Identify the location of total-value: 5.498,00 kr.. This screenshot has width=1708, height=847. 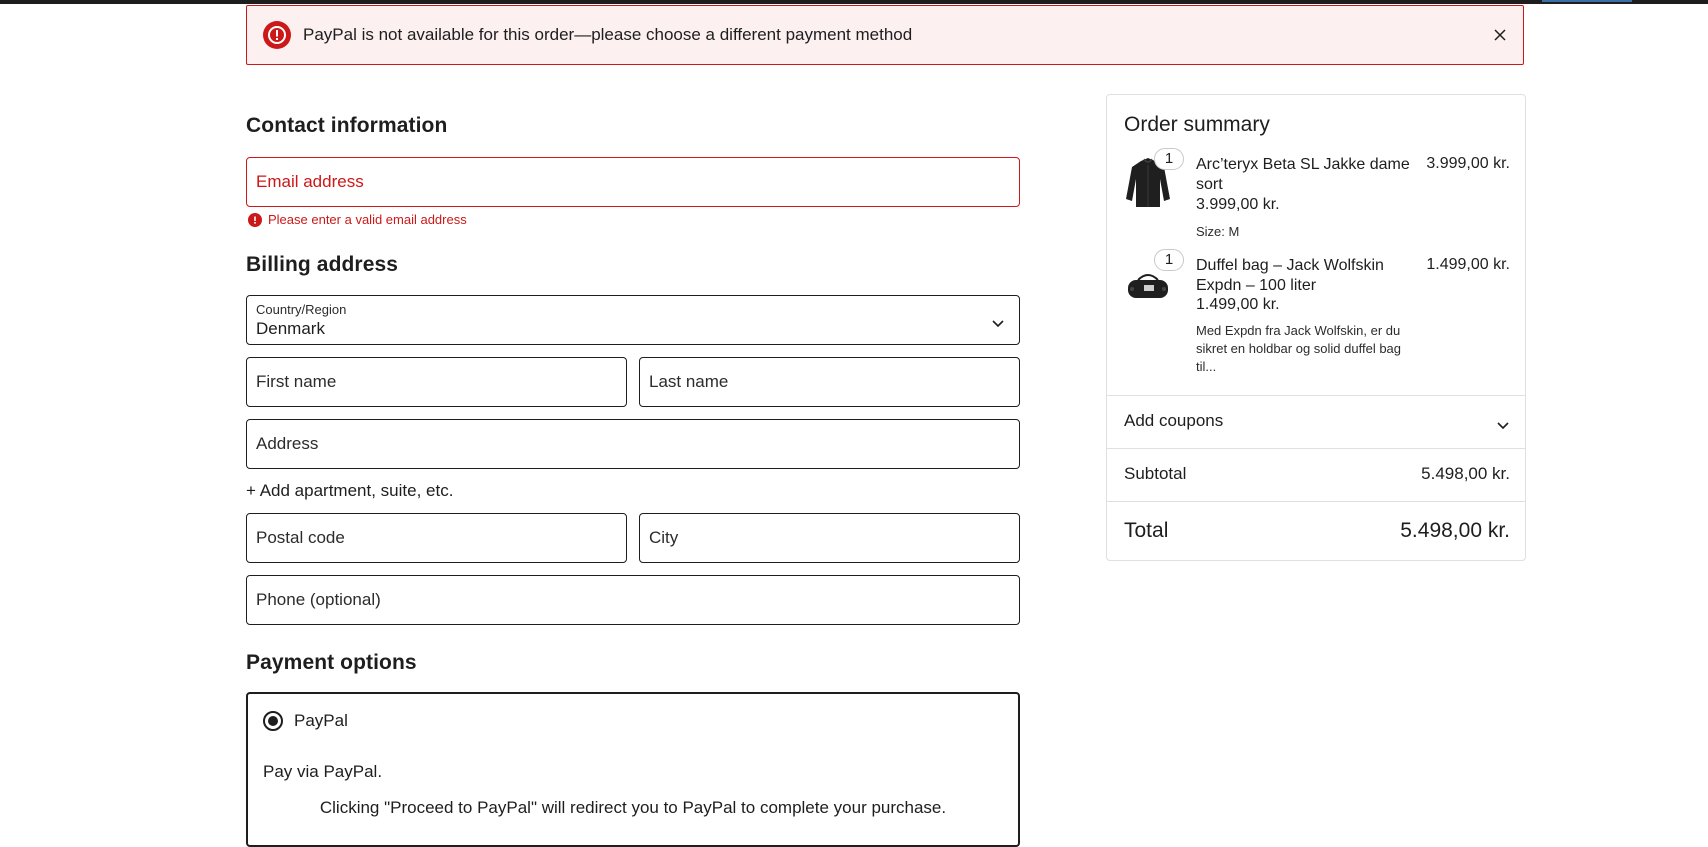
(1455, 530).